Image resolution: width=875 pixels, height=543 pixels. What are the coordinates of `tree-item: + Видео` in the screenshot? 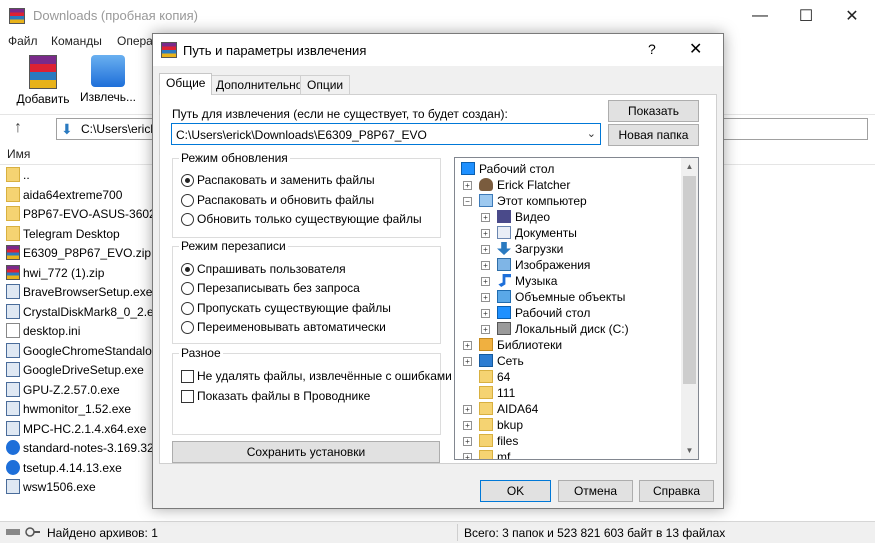 It's located at (570, 217).